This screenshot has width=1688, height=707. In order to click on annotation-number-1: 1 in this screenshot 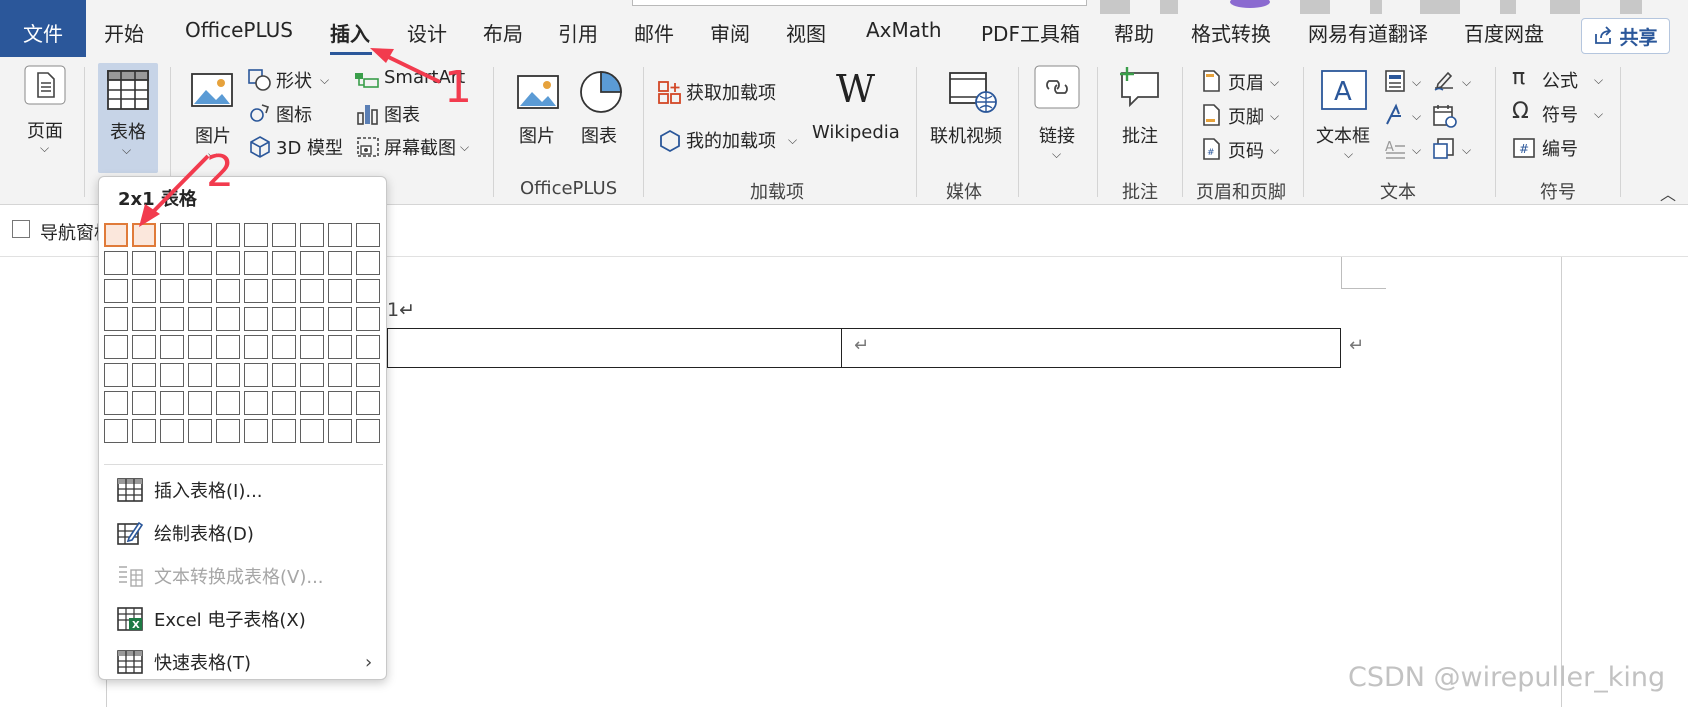, I will do `click(458, 87)`.